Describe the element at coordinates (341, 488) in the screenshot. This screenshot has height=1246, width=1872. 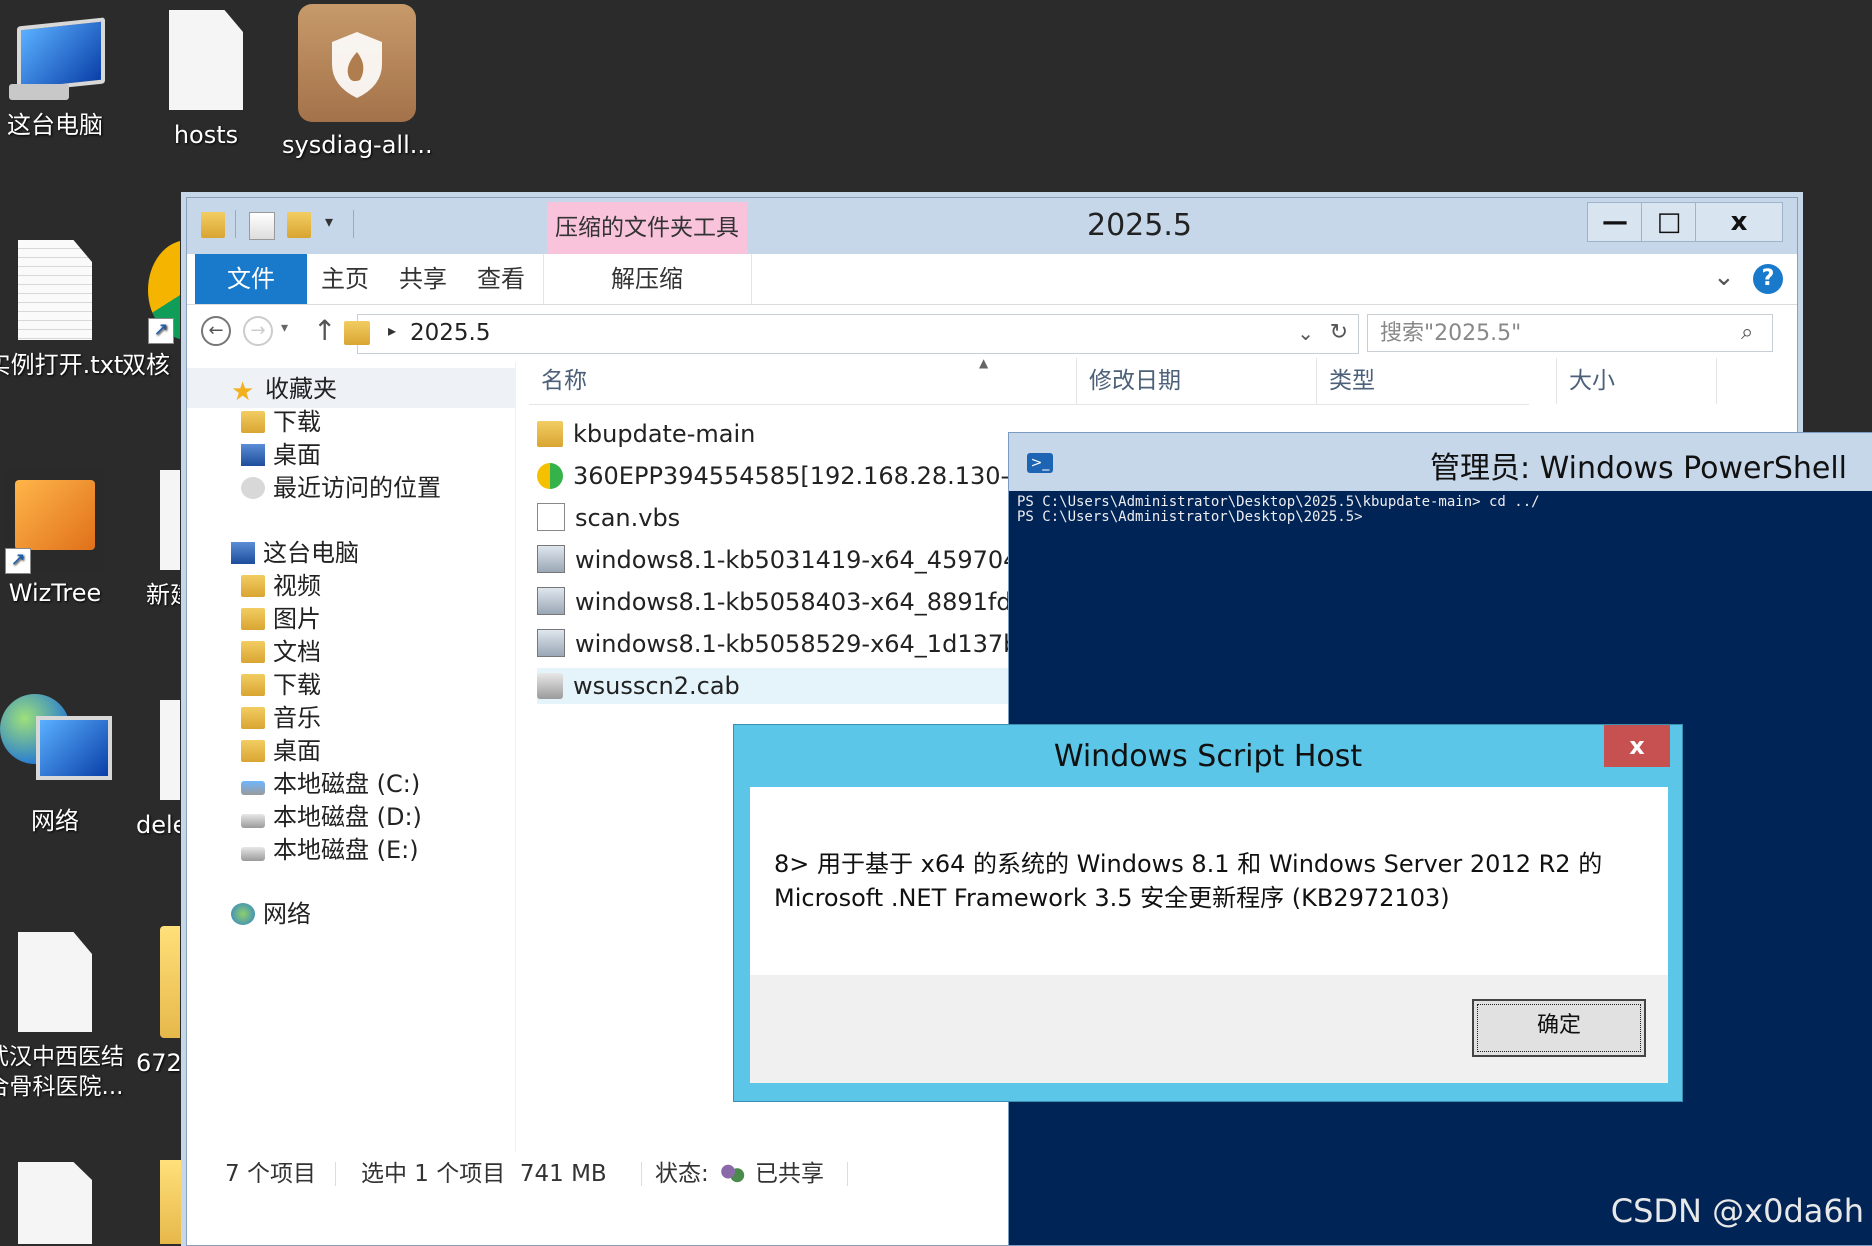
I see `nav-favorites-recent: 最近访问的位置` at that location.